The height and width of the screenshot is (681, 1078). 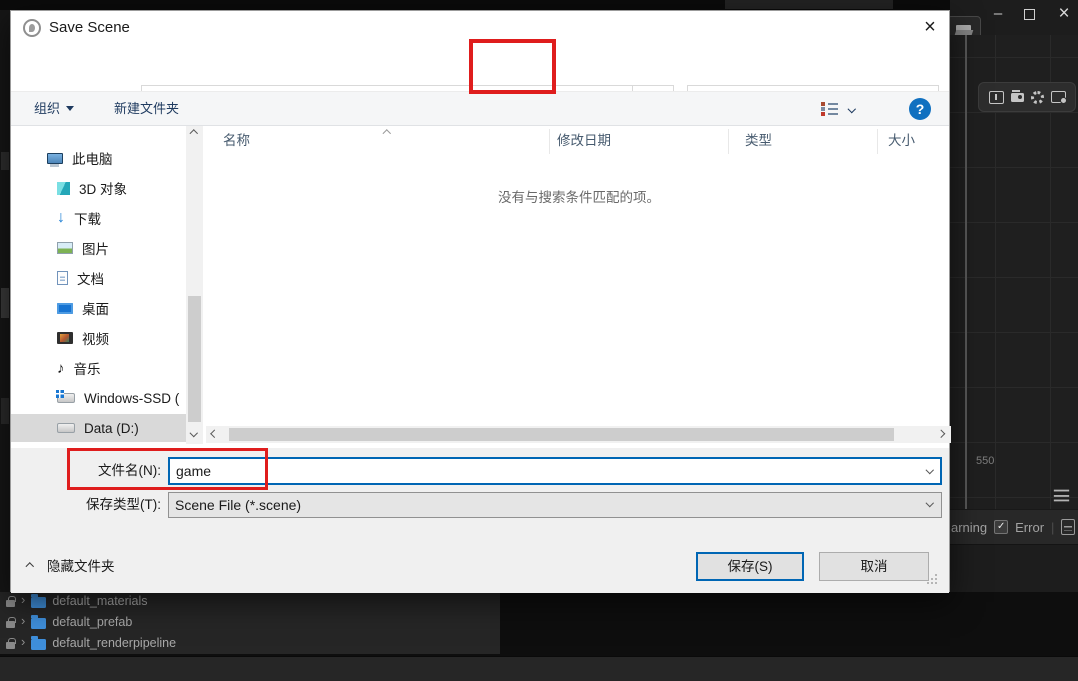 What do you see at coordinates (32, 28) in the screenshot?
I see `cocos-app-icon` at bounding box center [32, 28].